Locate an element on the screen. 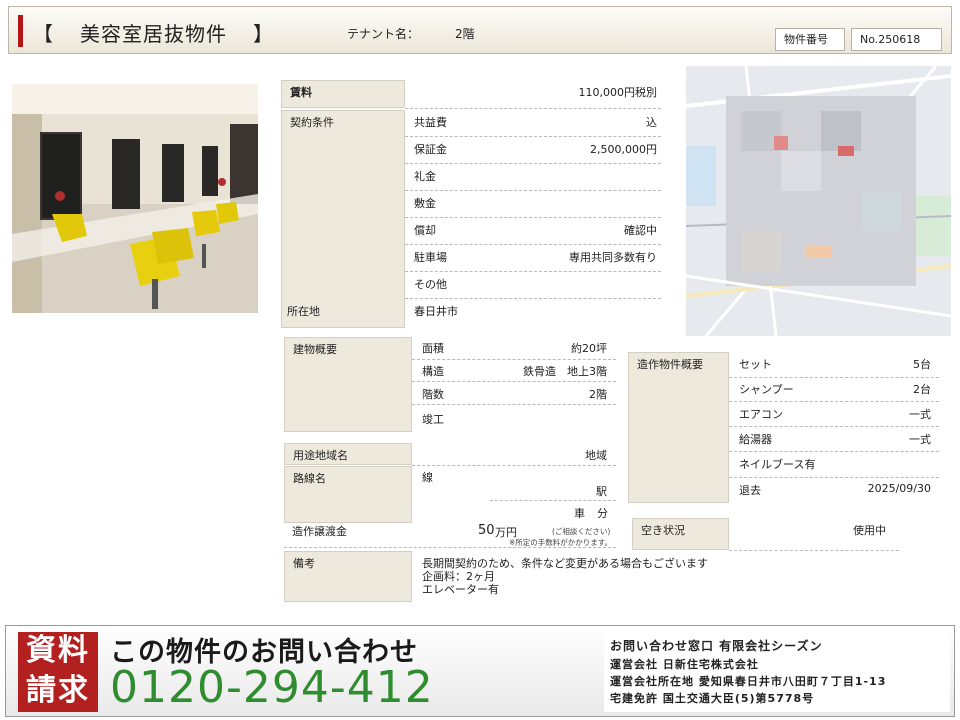  fixtures-value-water-heater: 一式 is located at coordinates (920, 439).